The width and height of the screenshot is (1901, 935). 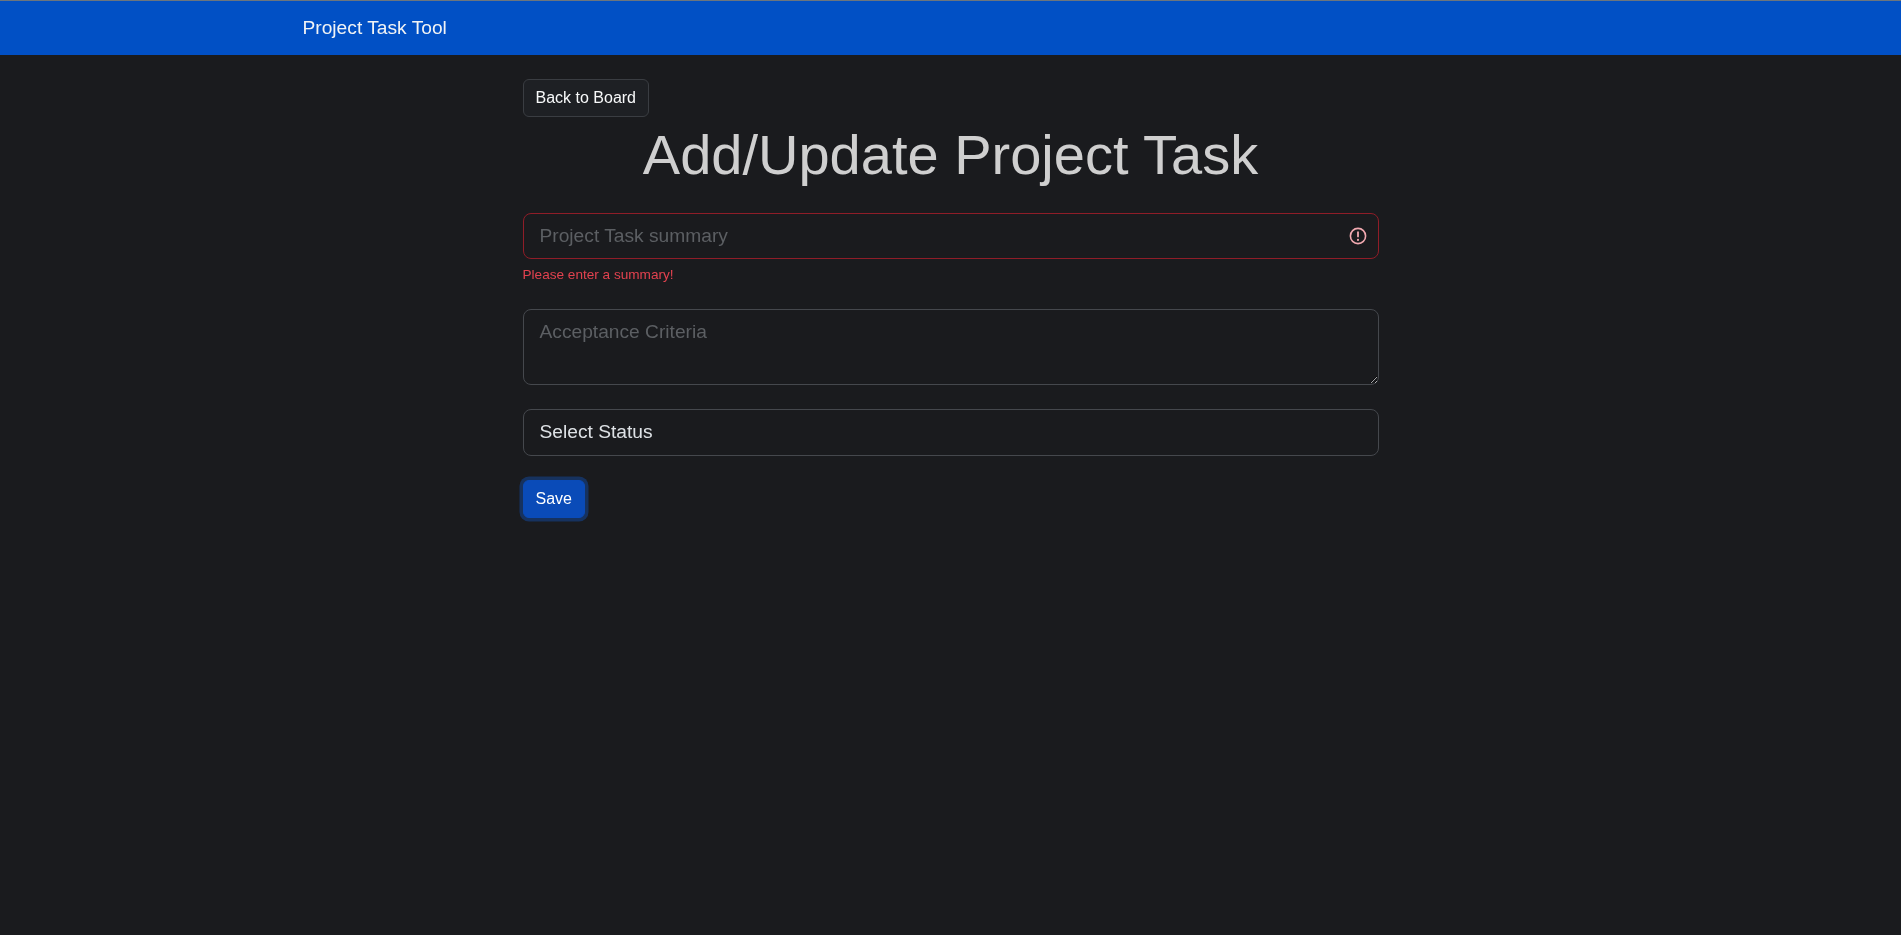 What do you see at coordinates (598, 274) in the screenshot?
I see `error-message: Please enter a summary!` at bounding box center [598, 274].